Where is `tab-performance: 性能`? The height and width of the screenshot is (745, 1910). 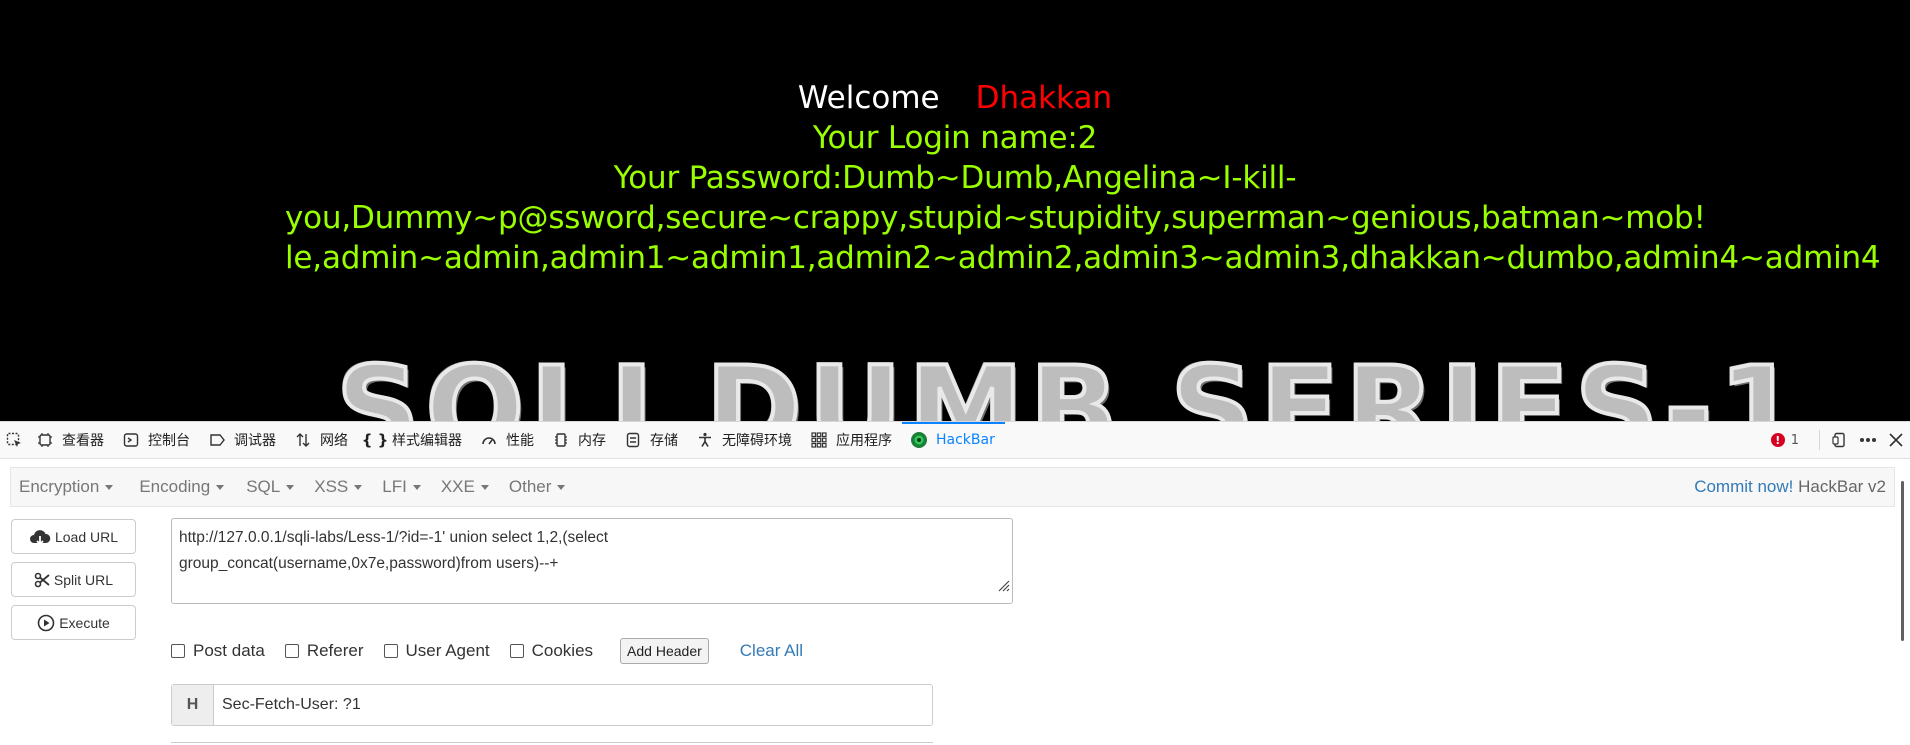 tab-performance: 性能 is located at coordinates (508, 440).